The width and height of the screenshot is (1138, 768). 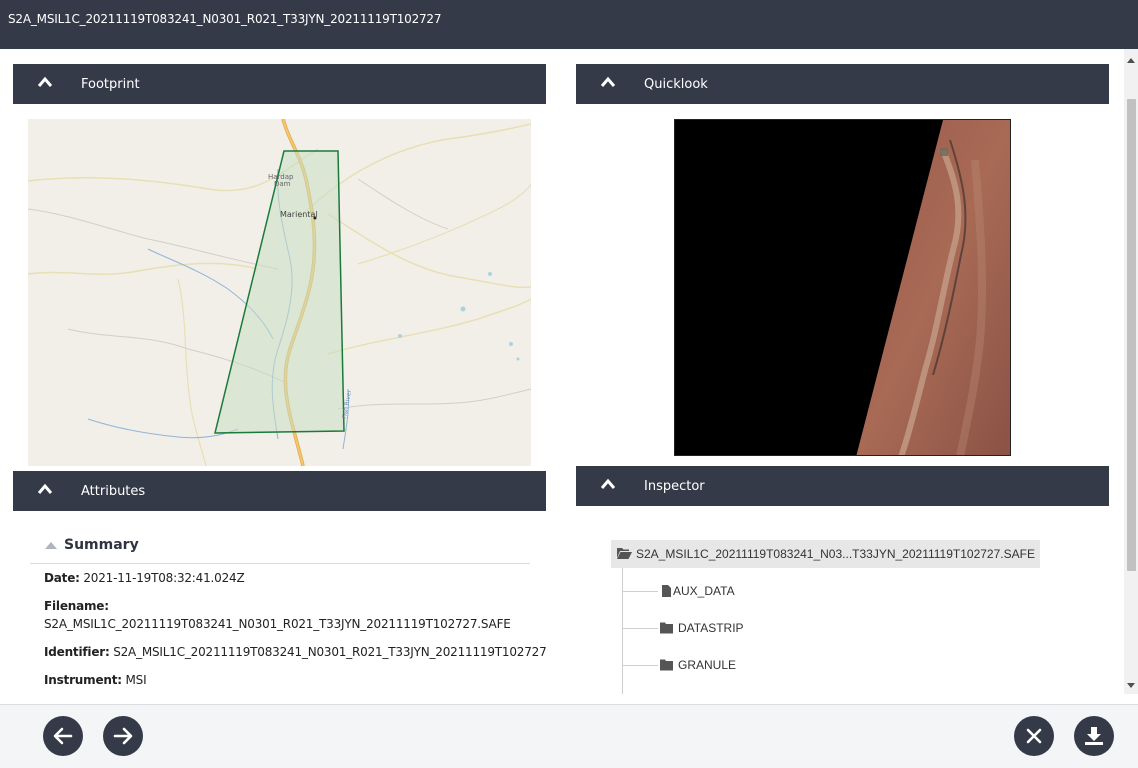 What do you see at coordinates (707, 665) in the screenshot?
I see `tree-item-label: GRANULE` at bounding box center [707, 665].